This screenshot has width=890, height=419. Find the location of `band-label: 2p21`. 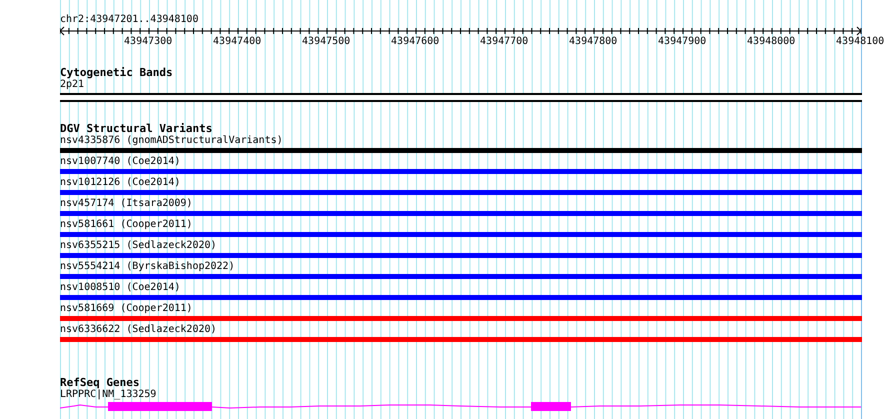

band-label: 2p21 is located at coordinates (72, 85).